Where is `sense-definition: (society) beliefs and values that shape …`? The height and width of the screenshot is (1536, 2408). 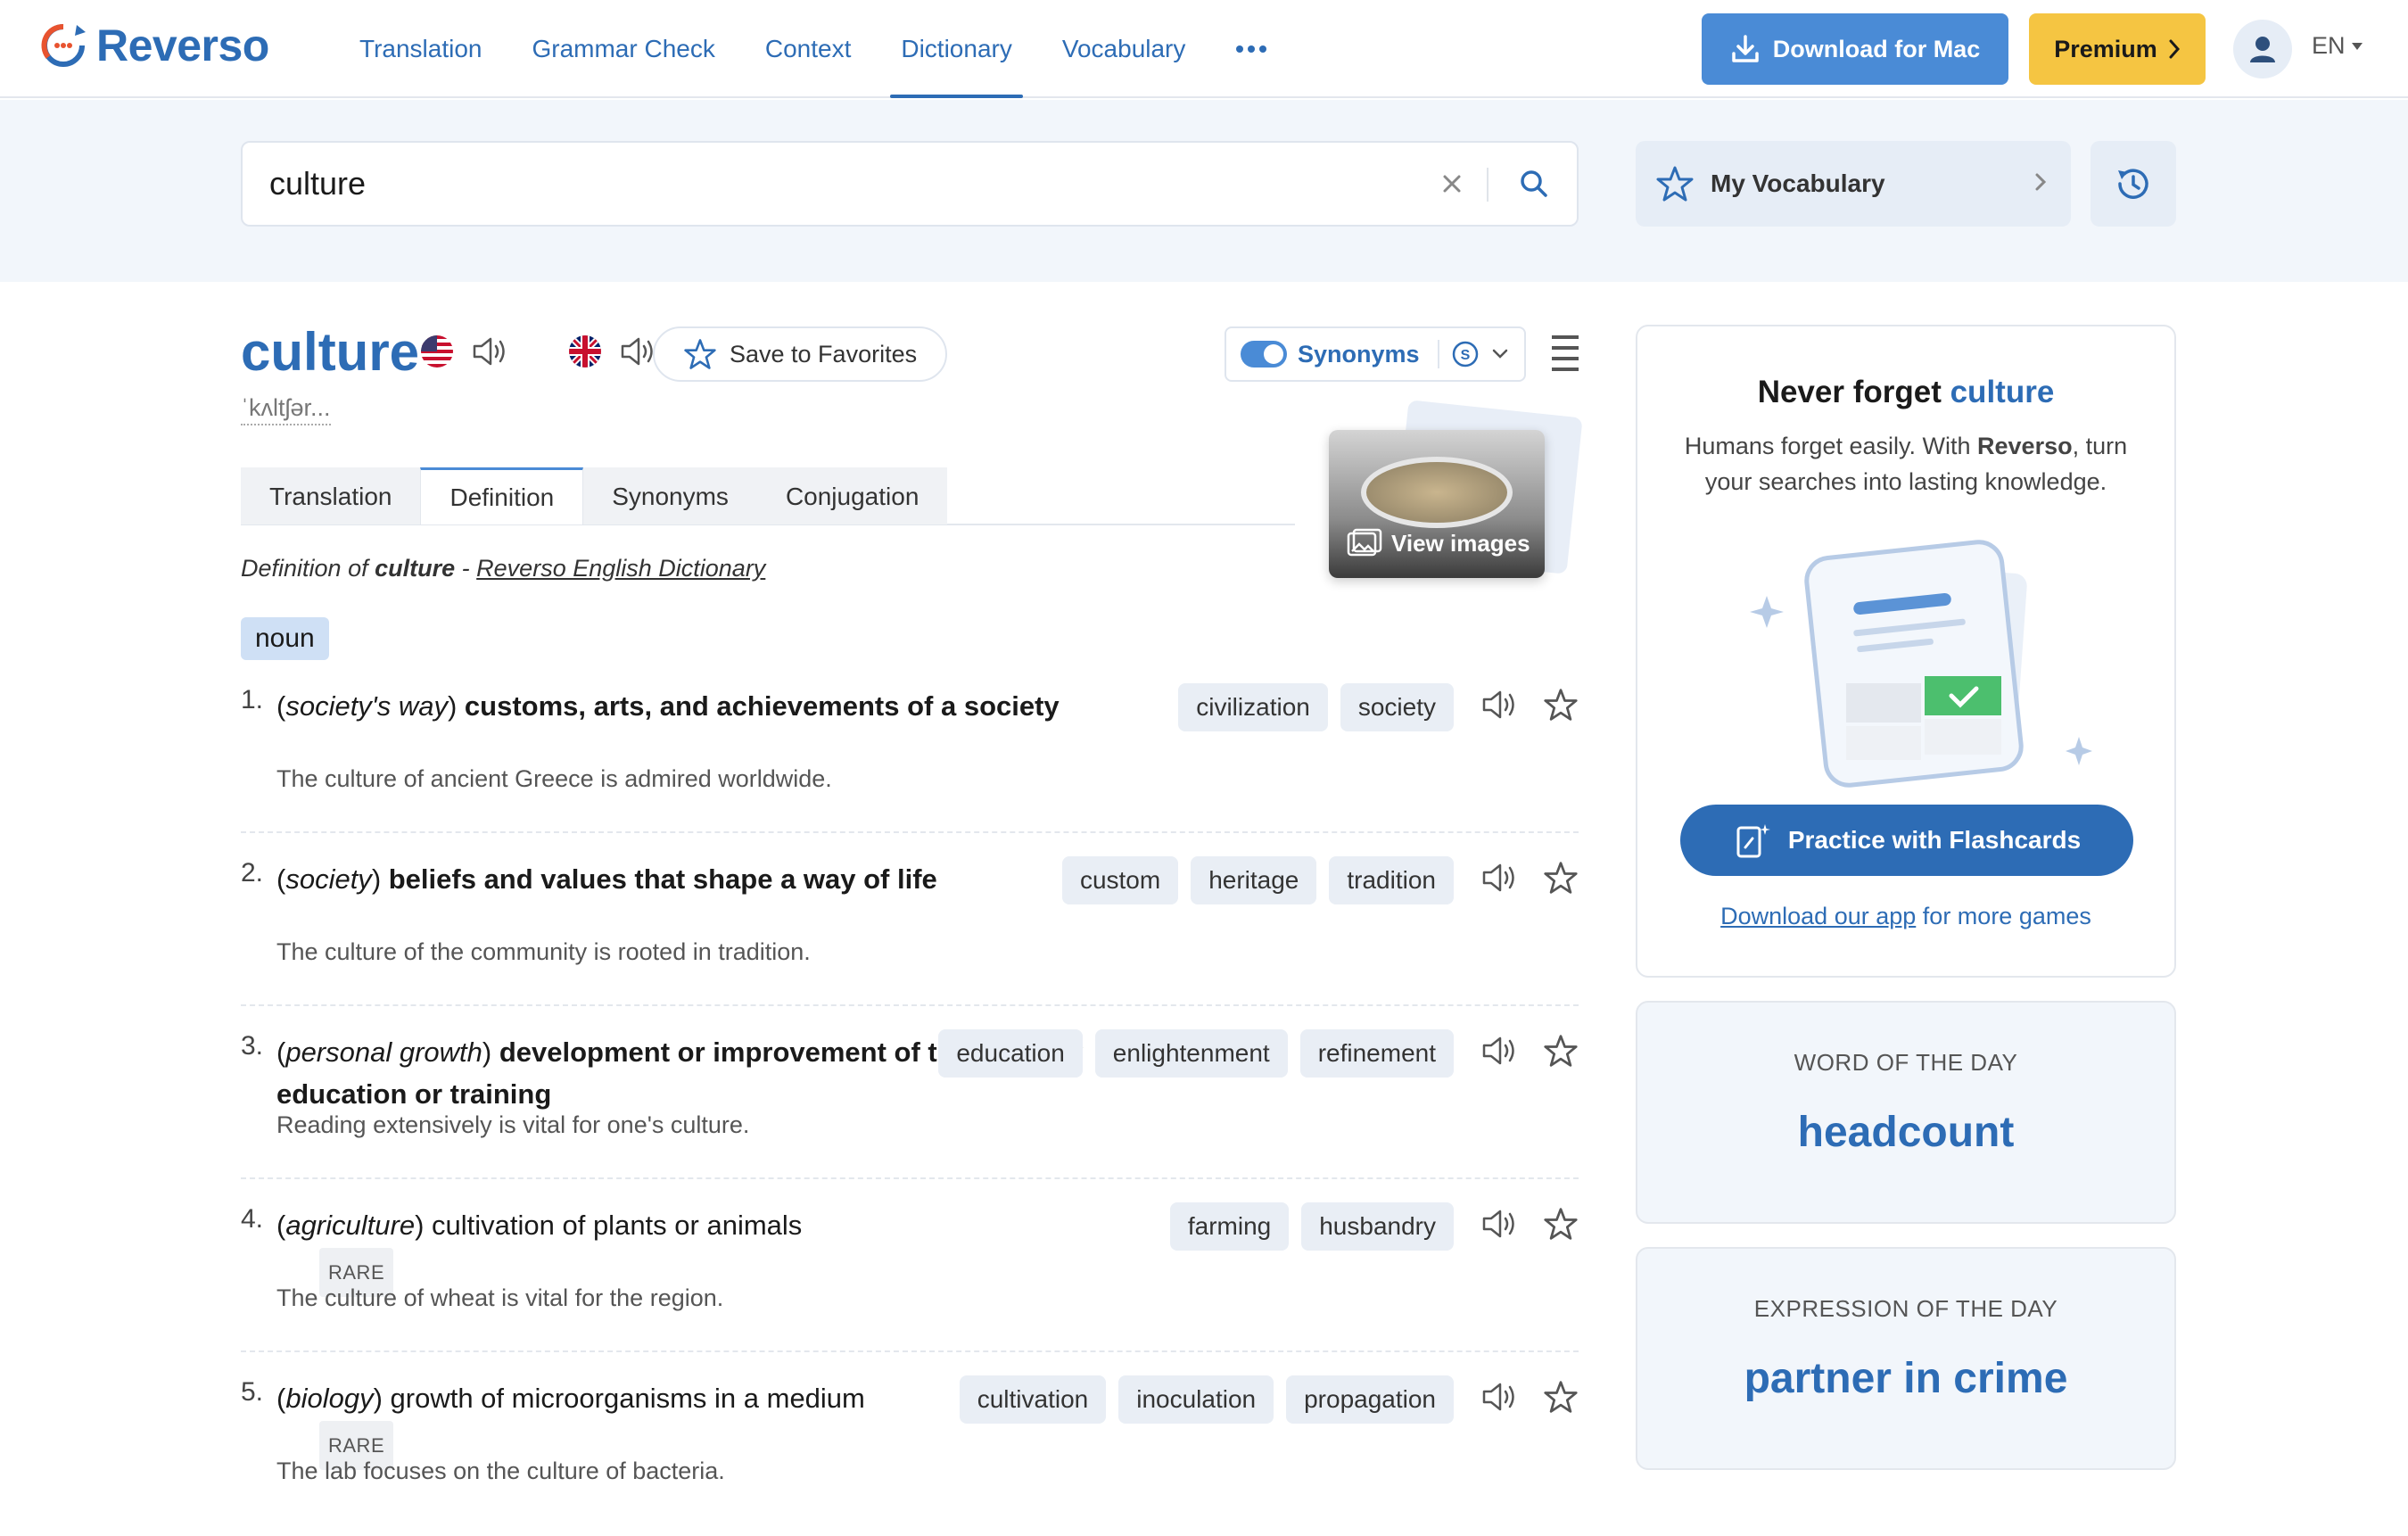 sense-definition: (society) beliefs and values that shape … is located at coordinates (606, 879).